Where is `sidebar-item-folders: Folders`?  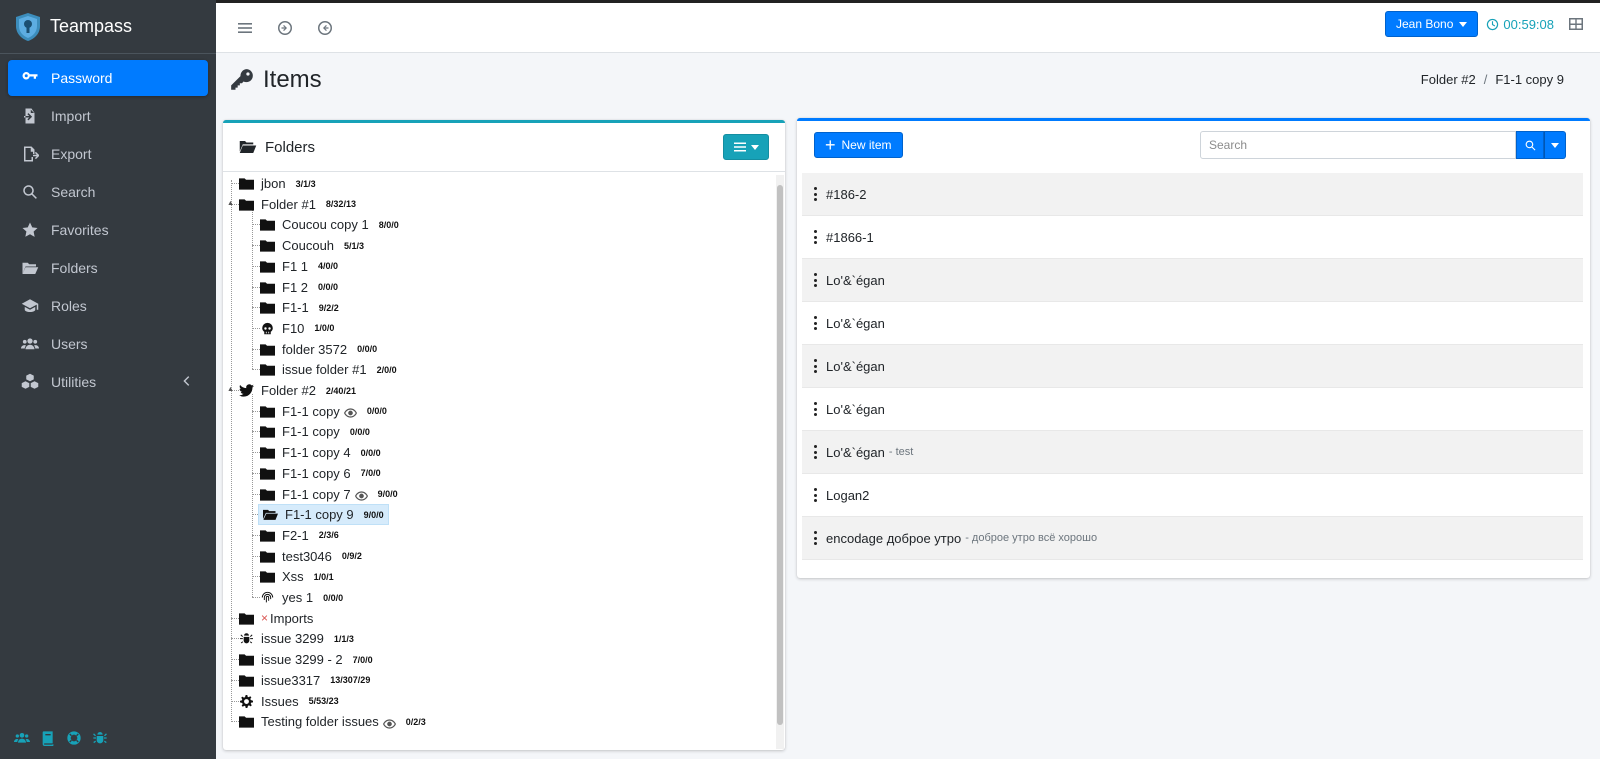
sidebar-item-folders: Folders is located at coordinates (108, 268).